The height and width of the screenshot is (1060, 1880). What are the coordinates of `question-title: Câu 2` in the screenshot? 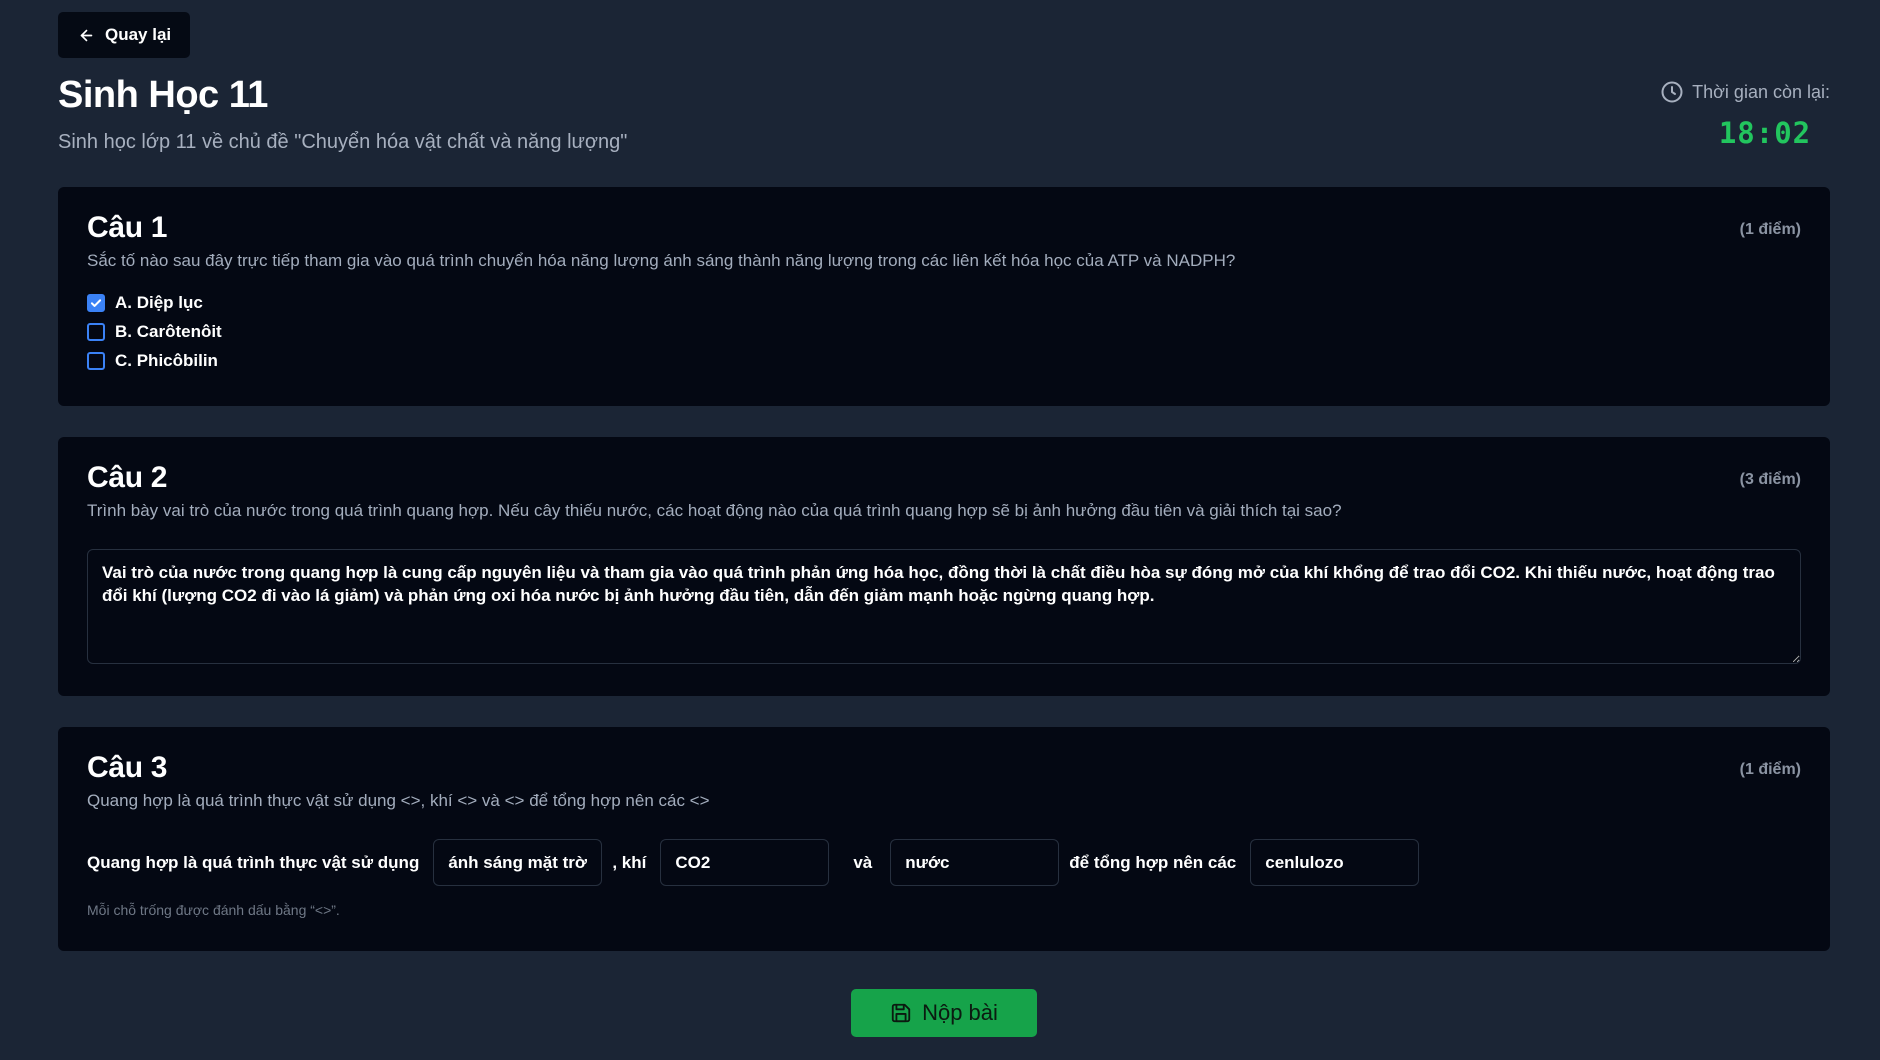 It's located at (127, 477).